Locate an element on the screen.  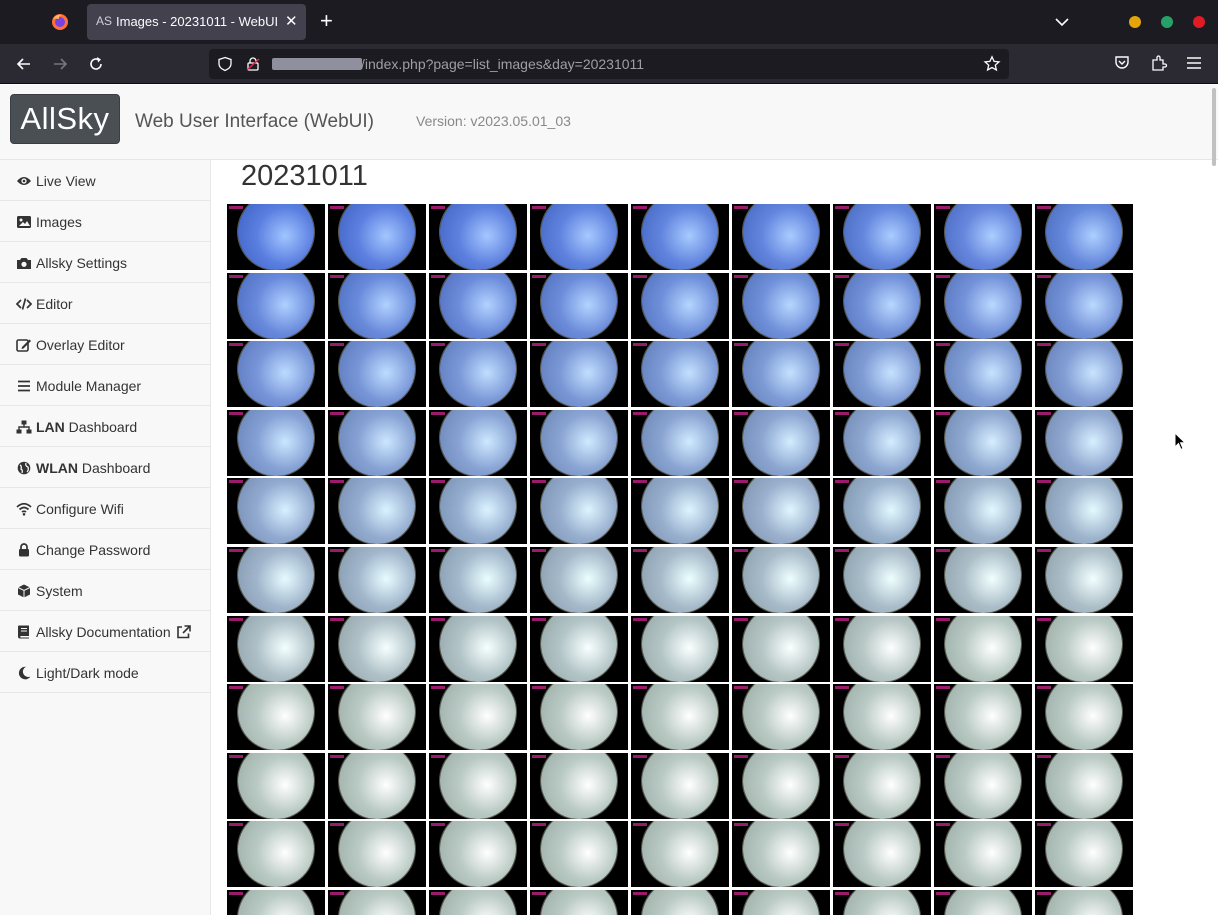
insecure-lock-icon is located at coordinates (253, 64).